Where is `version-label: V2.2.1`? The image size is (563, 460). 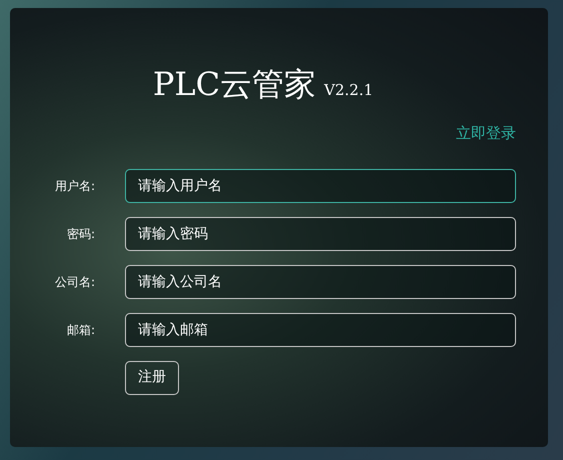
version-label: V2.2.1 is located at coordinates (349, 90).